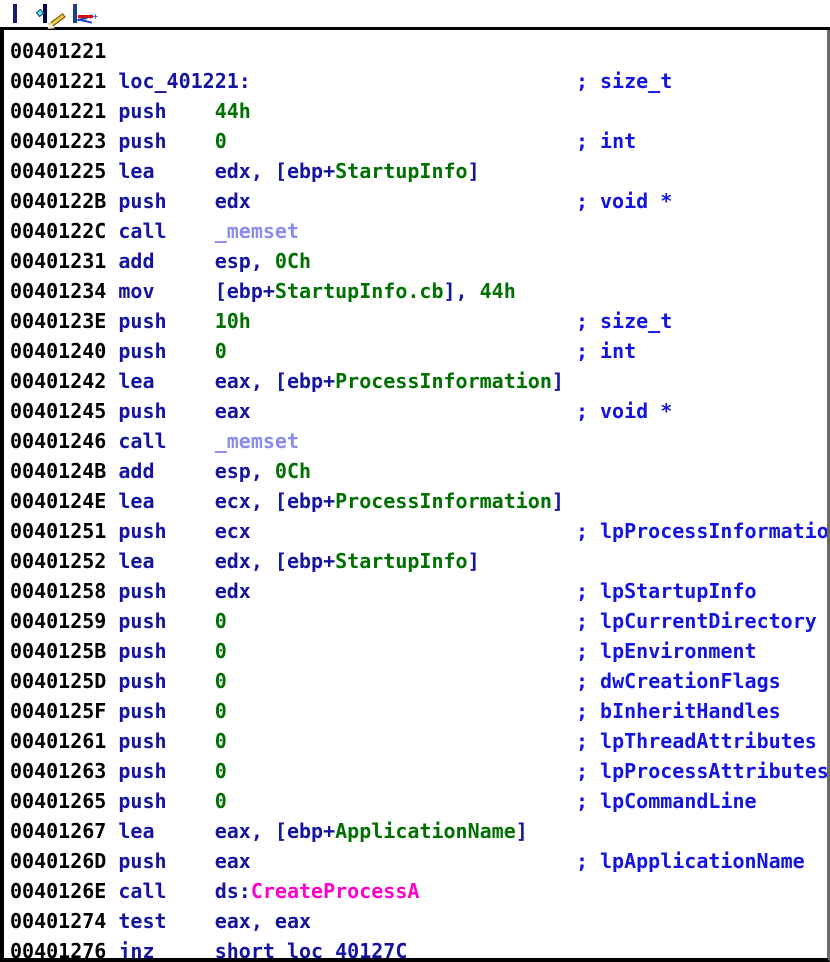 This screenshot has width=830, height=962. I want to click on line-comment: ; lpStartupInfo, so click(666, 591).